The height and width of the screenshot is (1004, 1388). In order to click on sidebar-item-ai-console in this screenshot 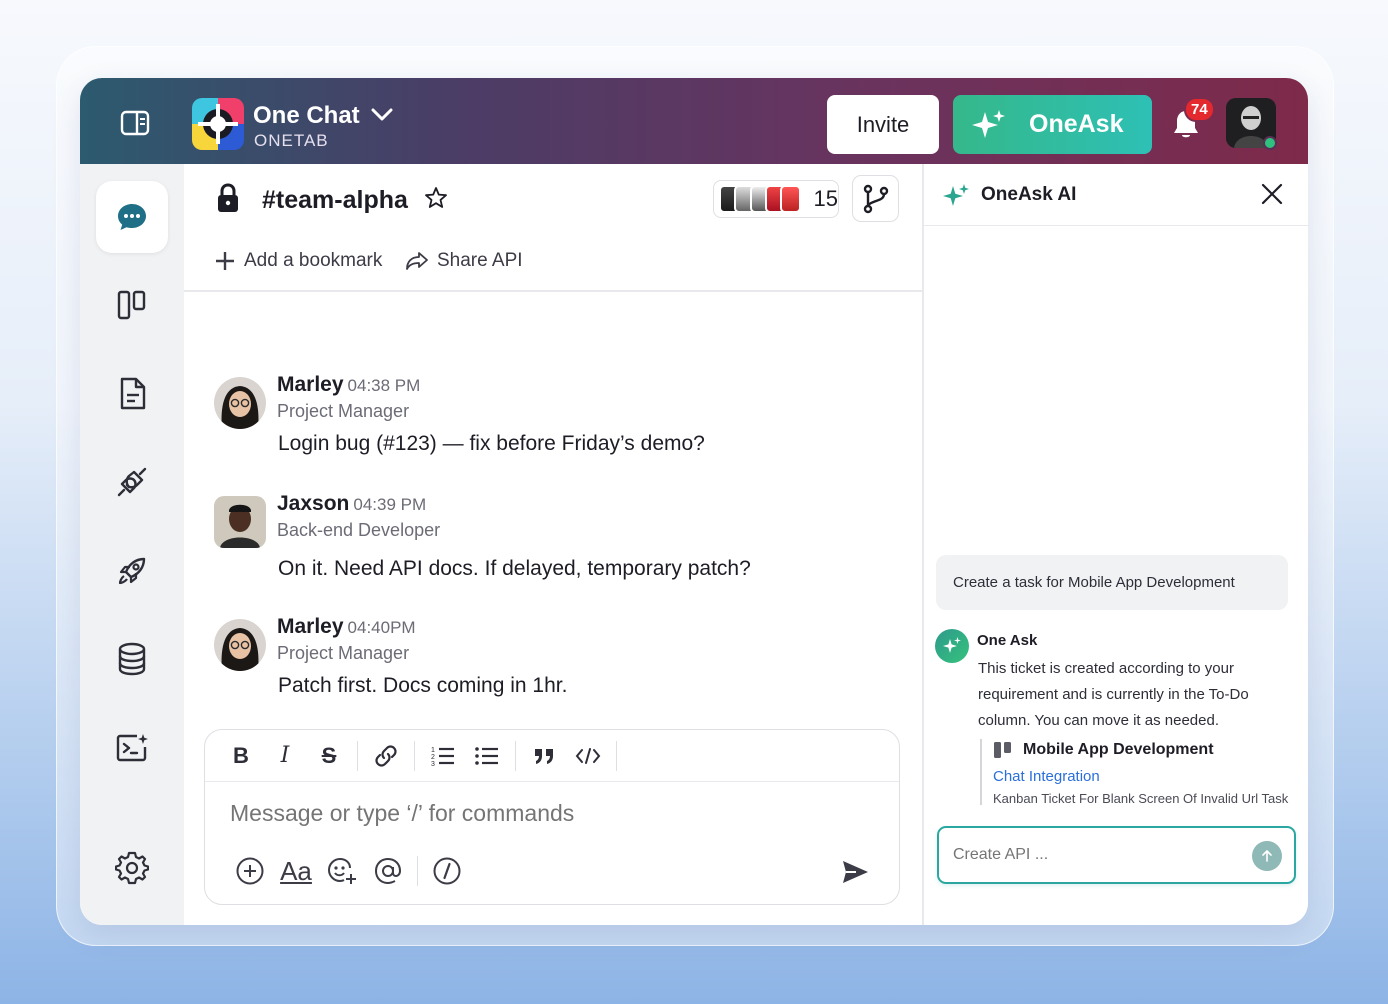, I will do `click(132, 748)`.